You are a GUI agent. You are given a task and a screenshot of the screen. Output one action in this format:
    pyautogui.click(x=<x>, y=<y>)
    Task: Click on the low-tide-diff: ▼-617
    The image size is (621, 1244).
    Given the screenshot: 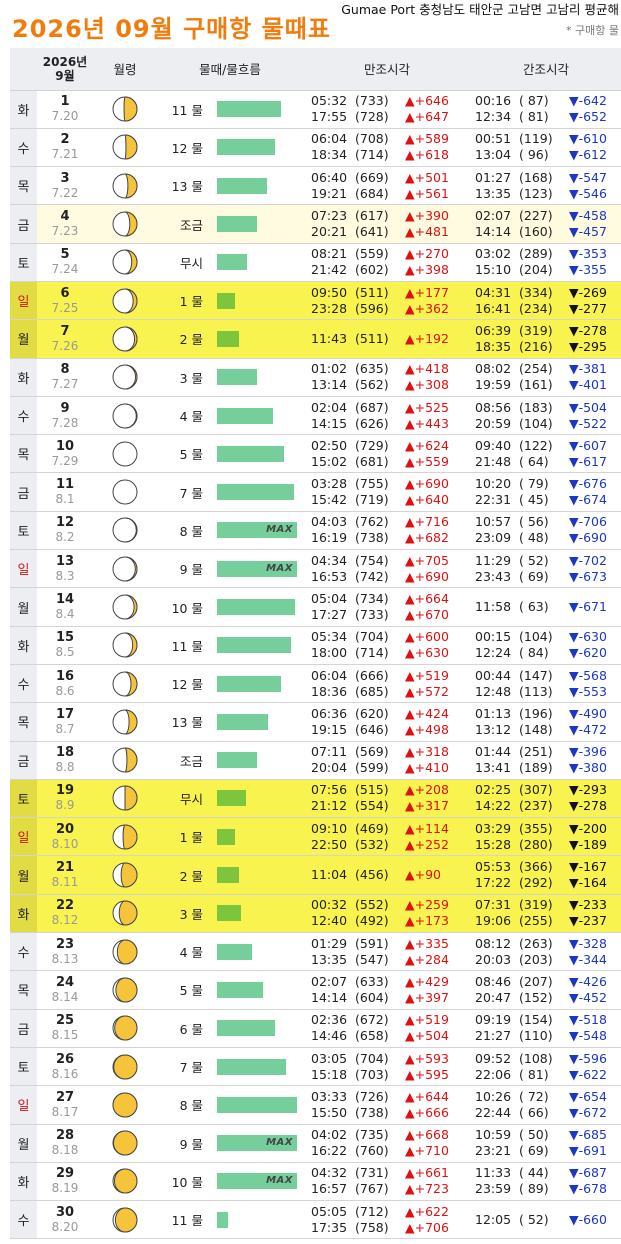 What is the action you would take?
    pyautogui.click(x=587, y=461)
    